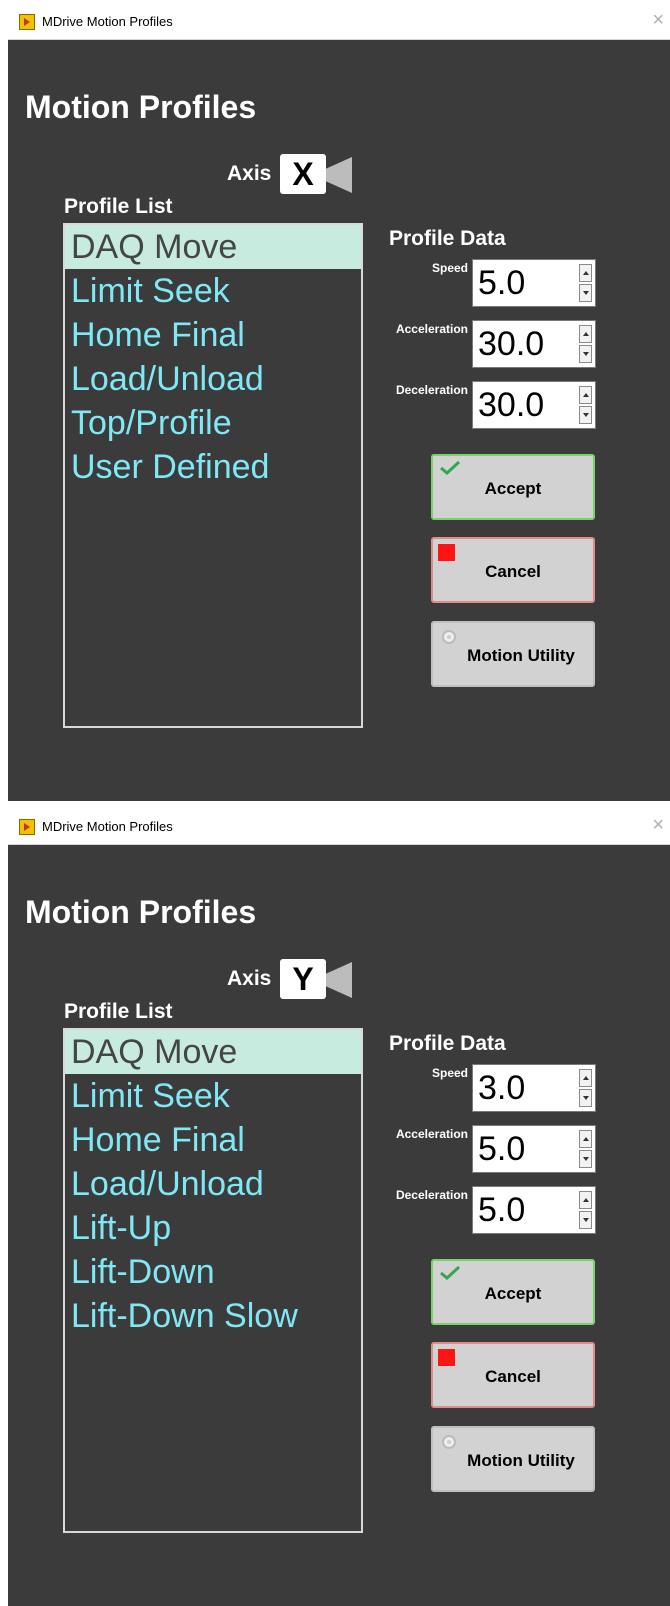 Image resolution: width=670 pixels, height=1606 pixels. What do you see at coordinates (213, 423) in the screenshot?
I see `list-item: Top/Profile` at bounding box center [213, 423].